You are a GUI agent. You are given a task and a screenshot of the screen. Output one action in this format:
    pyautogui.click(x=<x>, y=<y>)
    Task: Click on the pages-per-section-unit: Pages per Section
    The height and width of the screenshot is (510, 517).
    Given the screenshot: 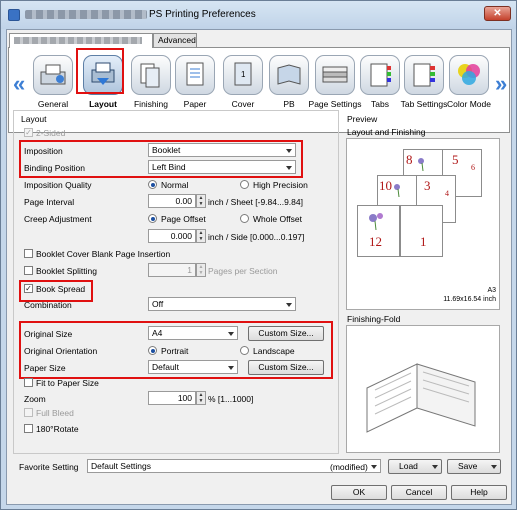 What is the action you would take?
    pyautogui.click(x=243, y=271)
    